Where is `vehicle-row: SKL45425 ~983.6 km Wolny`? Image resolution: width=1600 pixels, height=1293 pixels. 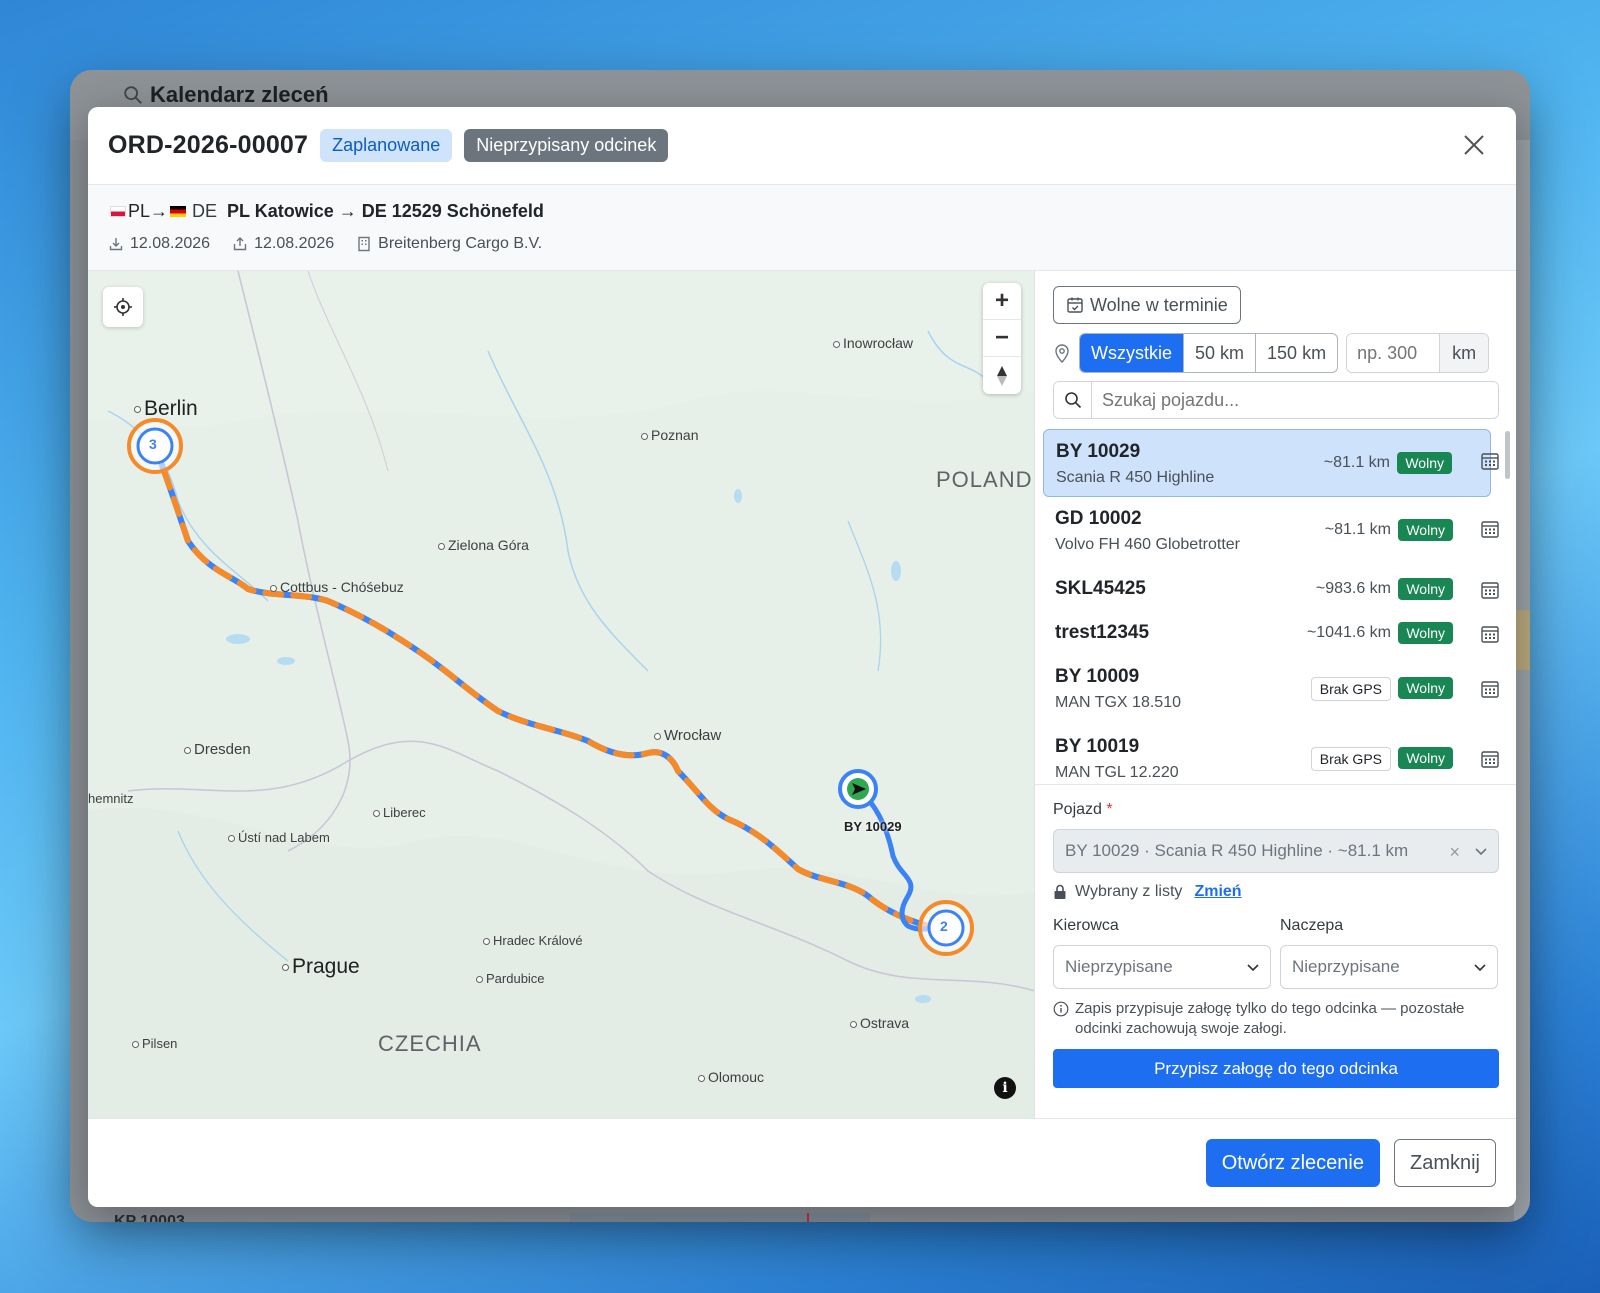
vehicle-row: SKL45425 ~983.6 km Wolny is located at coordinates (1267, 590).